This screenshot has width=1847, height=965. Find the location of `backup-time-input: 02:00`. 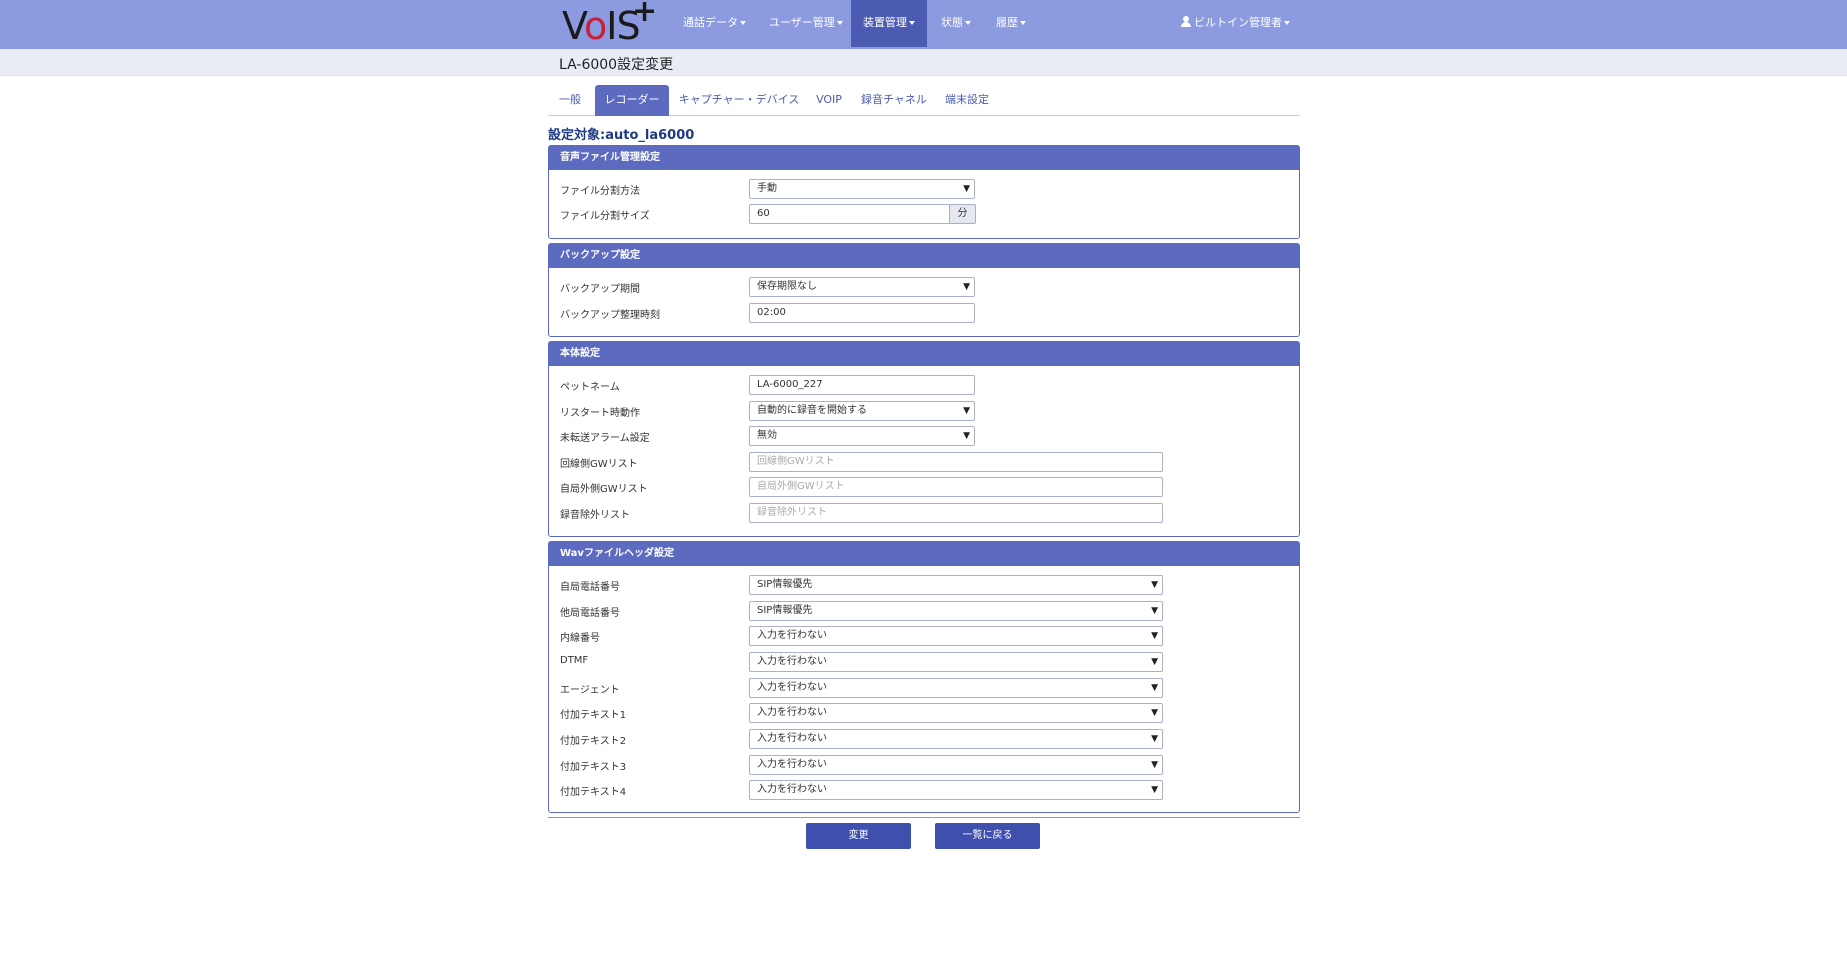

backup-time-input: 02:00 is located at coordinates (862, 313).